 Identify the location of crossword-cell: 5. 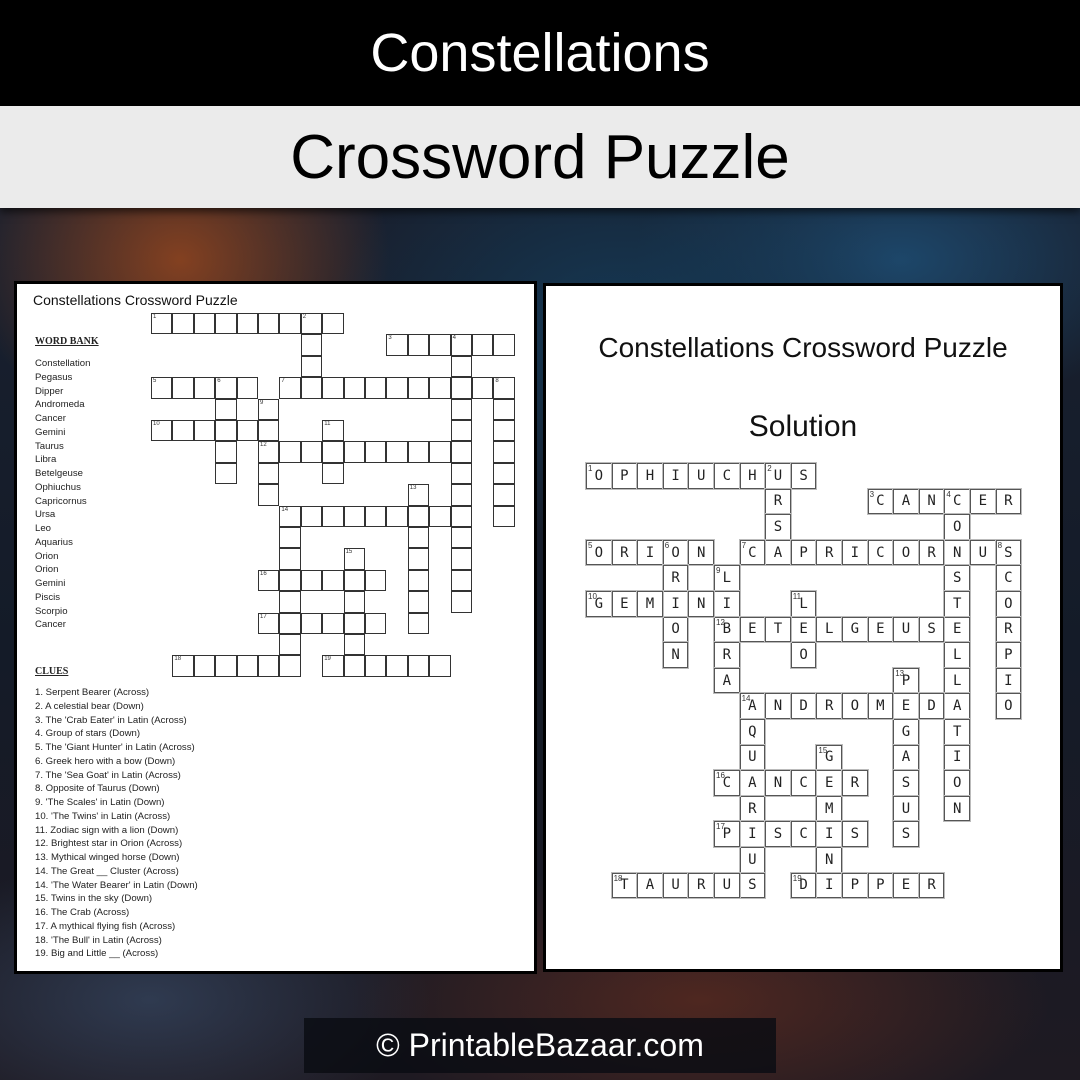
(162, 388).